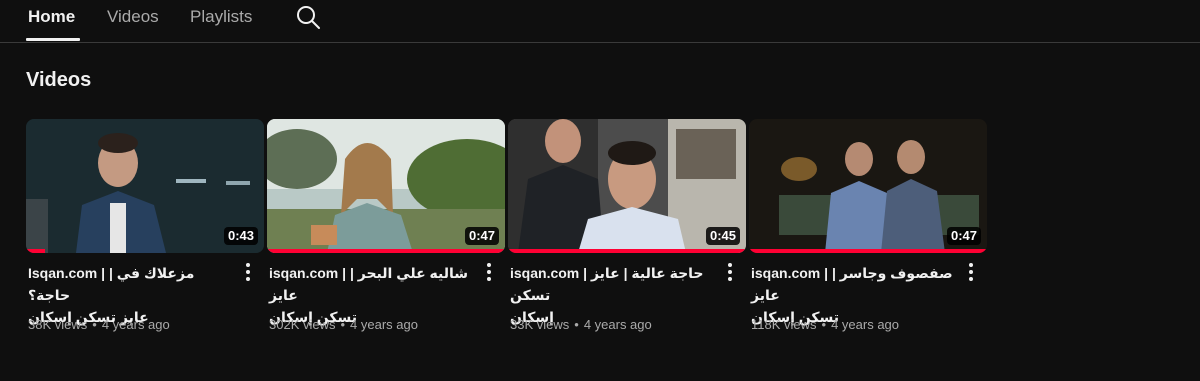 The width and height of the screenshot is (1200, 381). I want to click on video-duration: 0:43, so click(240, 236).